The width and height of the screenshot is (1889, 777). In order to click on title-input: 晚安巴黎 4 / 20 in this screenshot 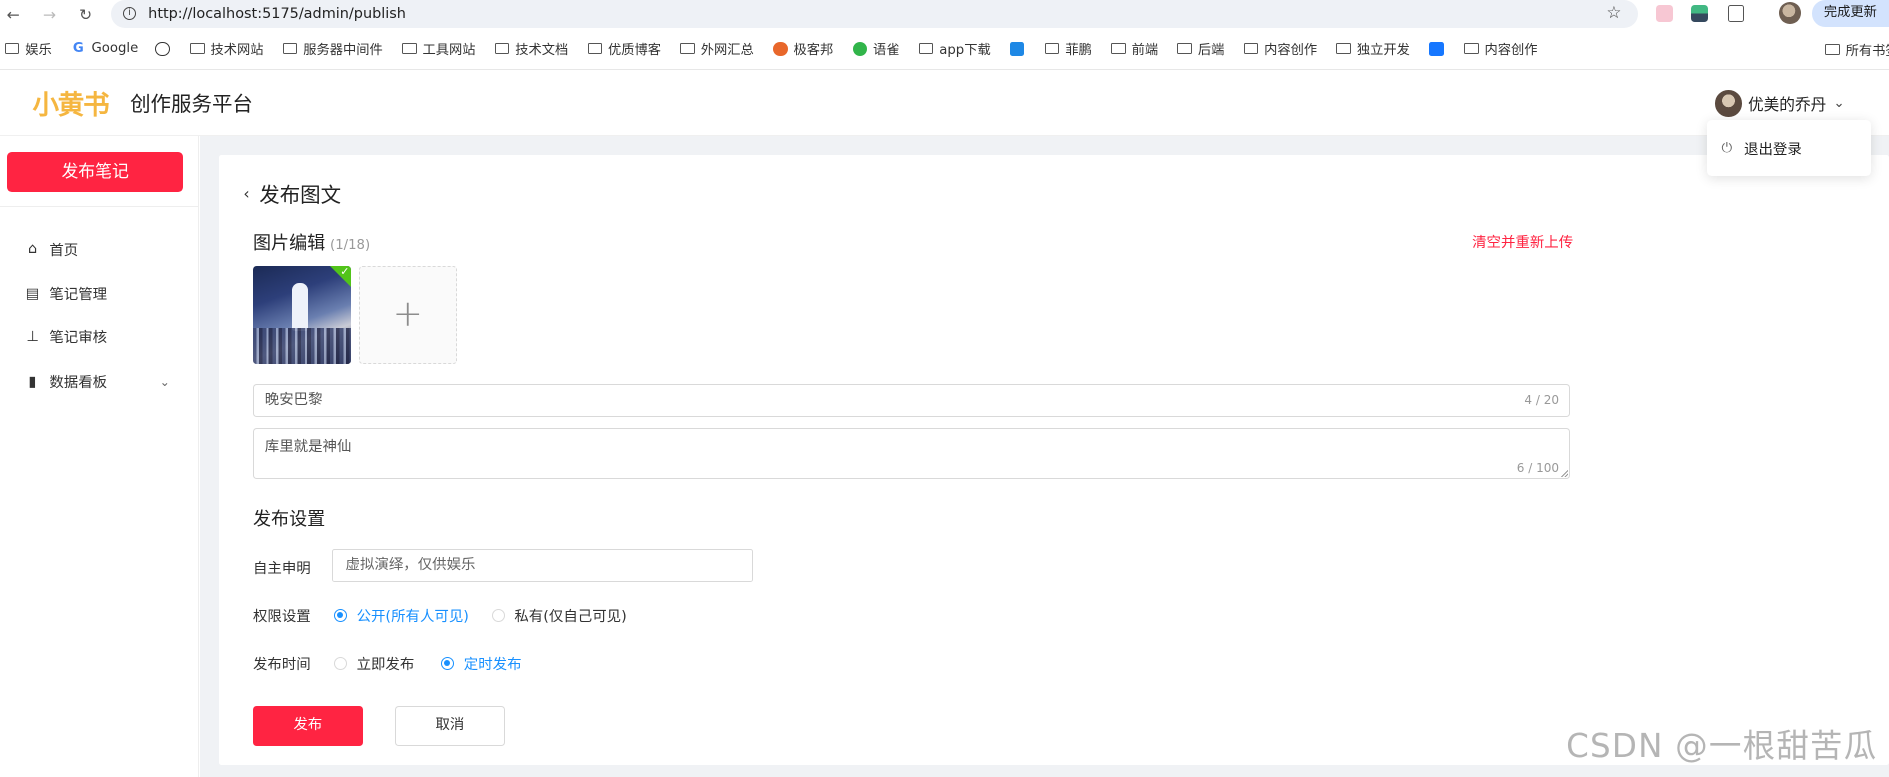, I will do `click(911, 400)`.